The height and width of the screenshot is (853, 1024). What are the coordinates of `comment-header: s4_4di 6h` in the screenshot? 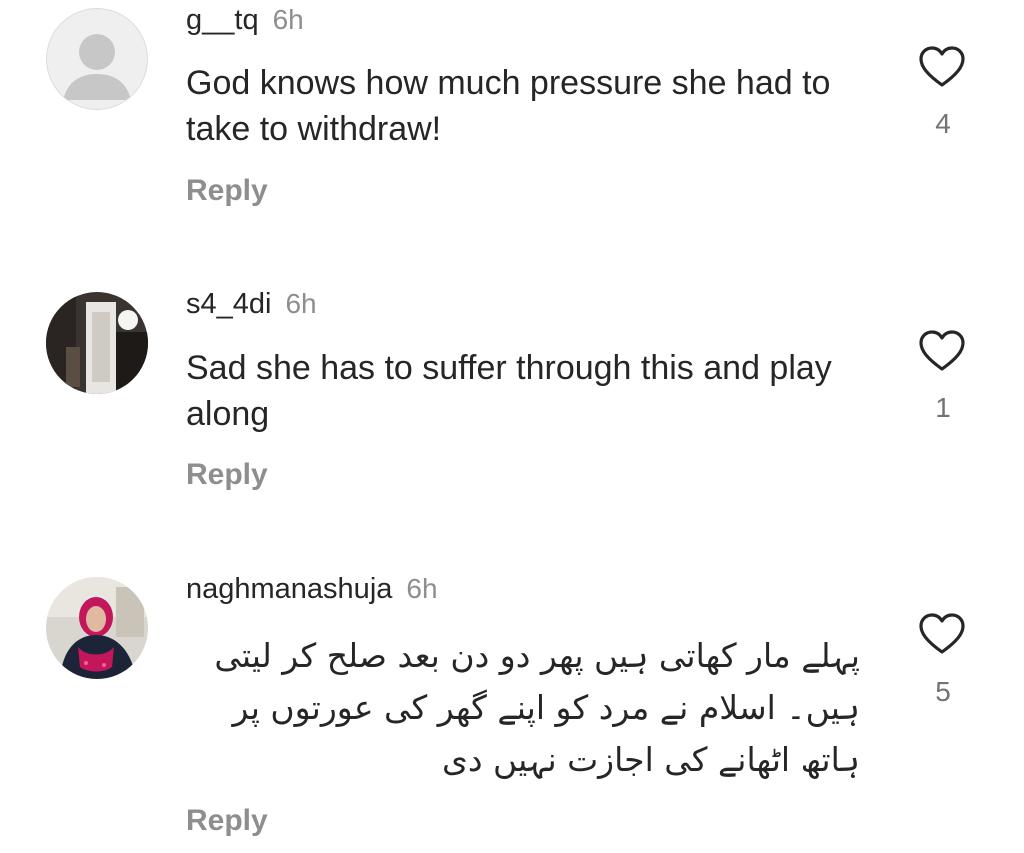 It's located at (251, 304).